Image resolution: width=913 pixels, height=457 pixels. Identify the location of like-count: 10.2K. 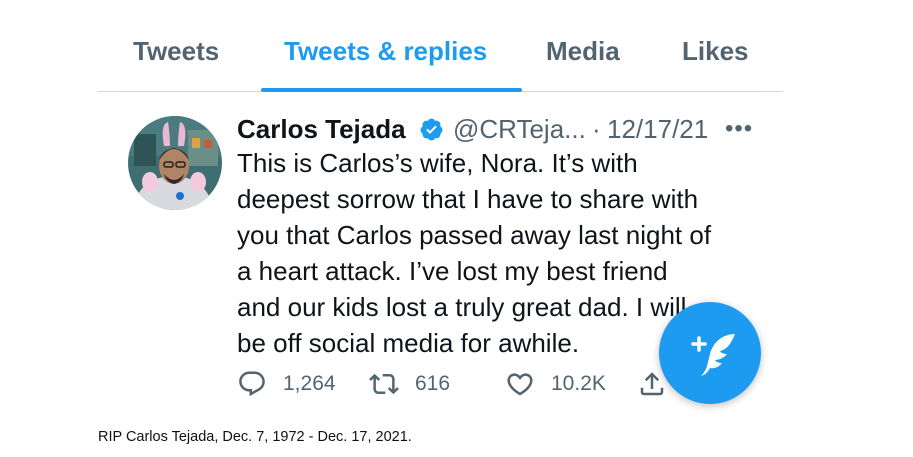
(578, 383).